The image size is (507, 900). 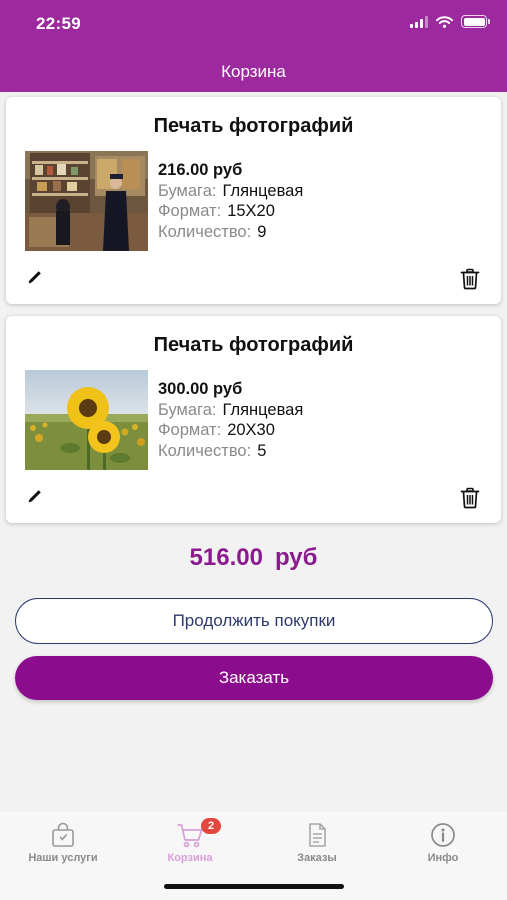 What do you see at coordinates (254, 678) in the screenshot?
I see `order-button: Заказать` at bounding box center [254, 678].